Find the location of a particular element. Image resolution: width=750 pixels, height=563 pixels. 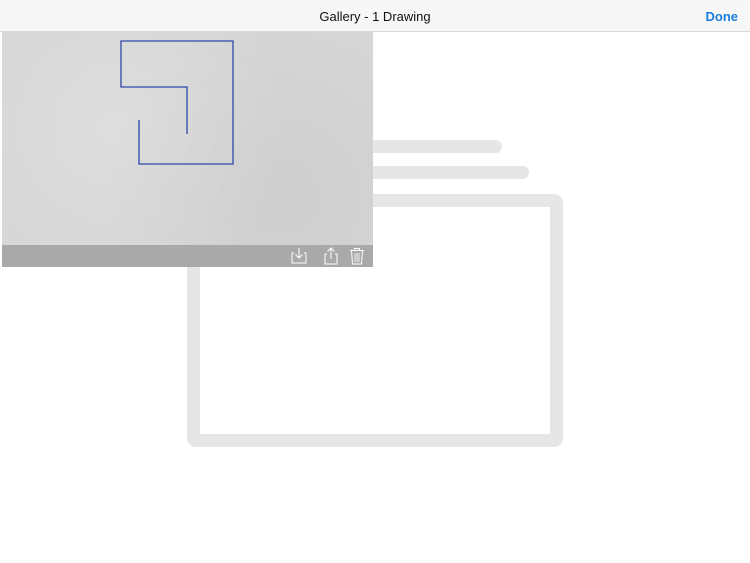

drawing-stroke is located at coordinates (177, 102).